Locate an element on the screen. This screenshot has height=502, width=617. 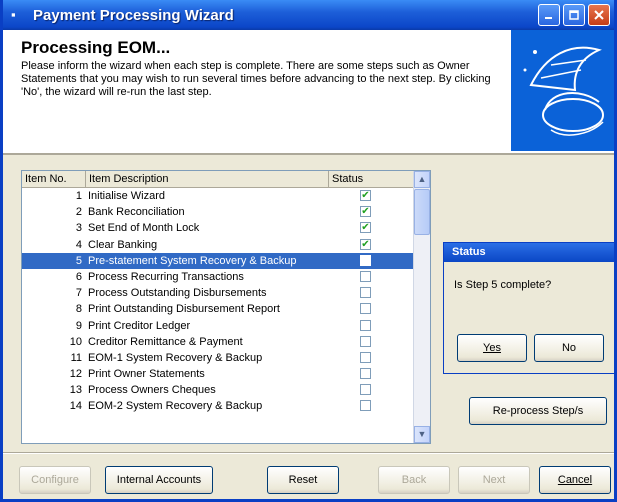
no-button-label: No is located at coordinates (569, 348).